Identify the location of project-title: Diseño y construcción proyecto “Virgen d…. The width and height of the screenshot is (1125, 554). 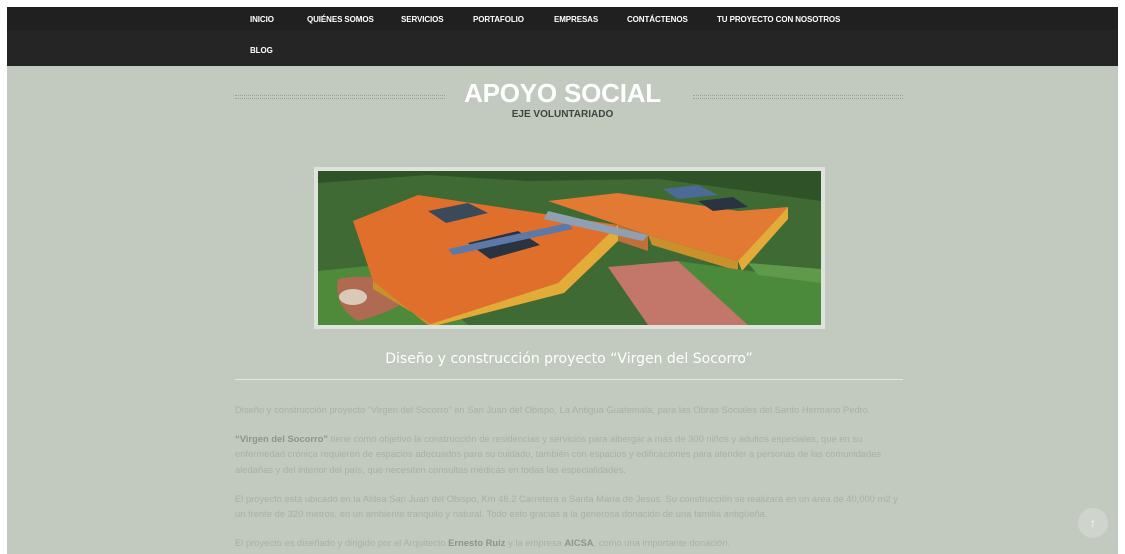
(569, 359).